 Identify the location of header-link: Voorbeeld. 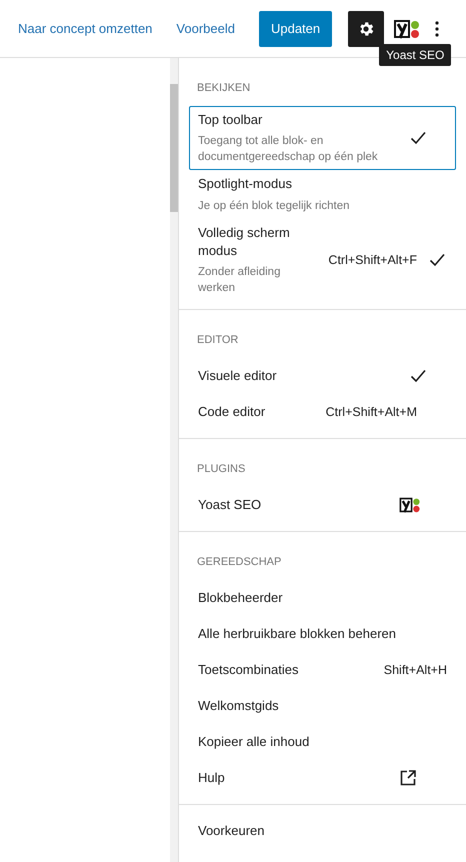
(205, 28).